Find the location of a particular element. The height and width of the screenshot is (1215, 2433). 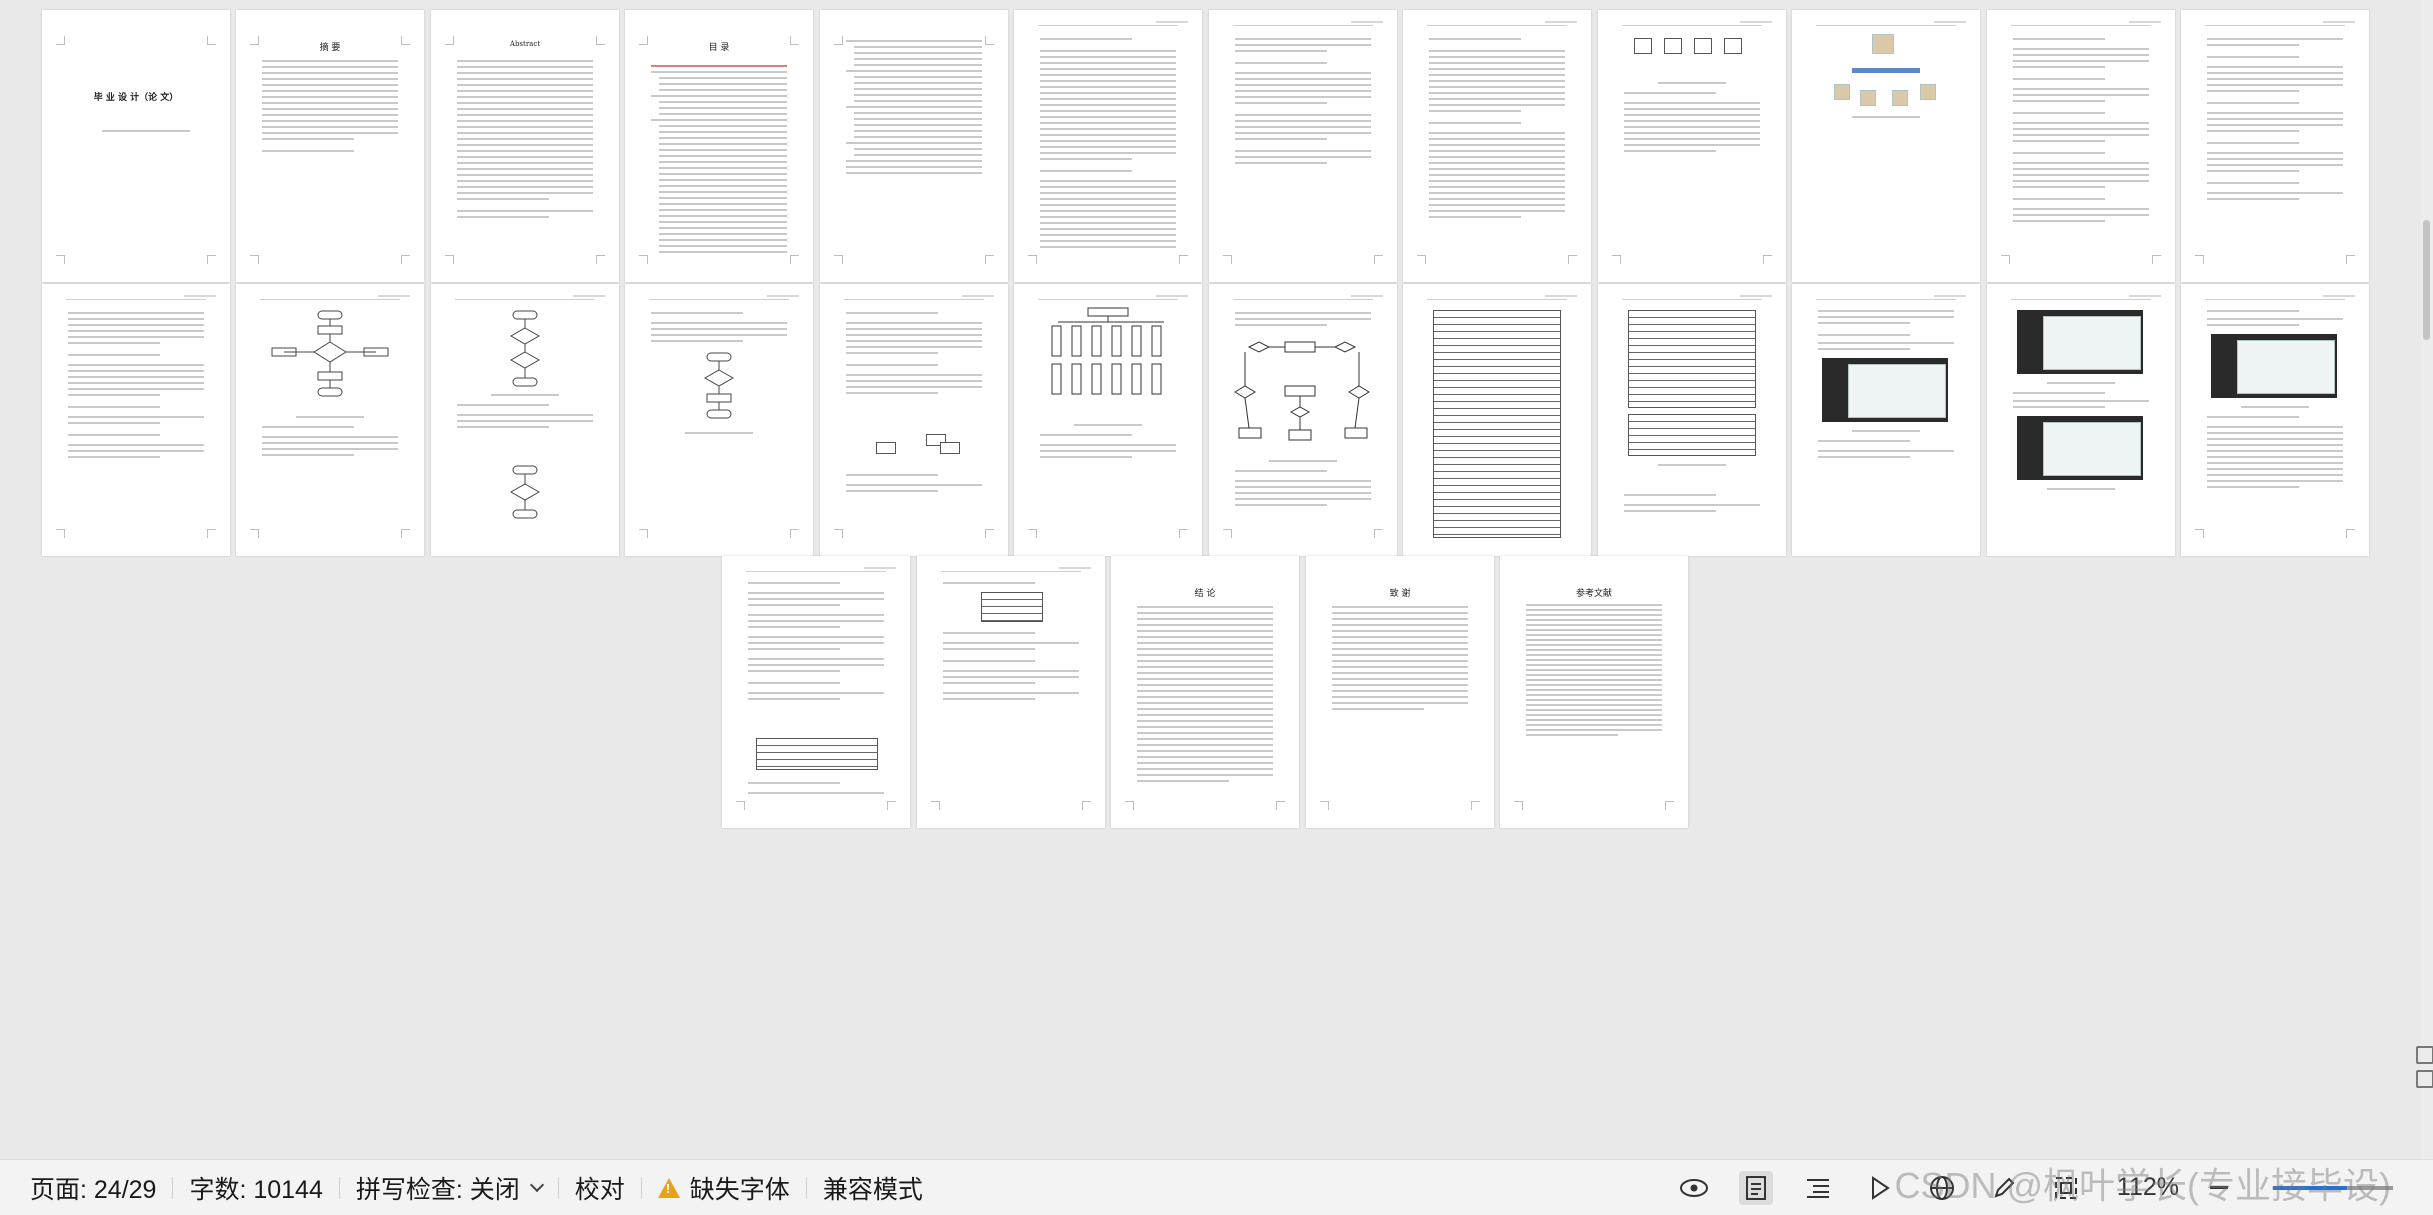

spell-check-toggle: 拼写检查: 关闭 is located at coordinates (449, 1187).